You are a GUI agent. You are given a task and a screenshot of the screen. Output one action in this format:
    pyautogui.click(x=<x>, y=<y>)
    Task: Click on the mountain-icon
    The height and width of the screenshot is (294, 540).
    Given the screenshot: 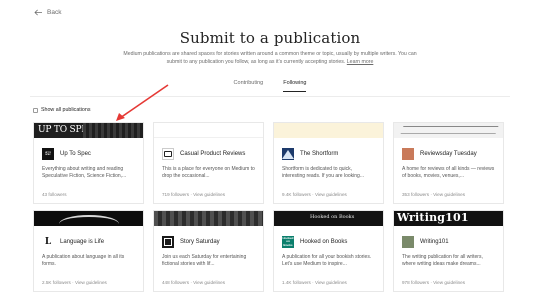 What is the action you would take?
    pyautogui.click(x=288, y=154)
    